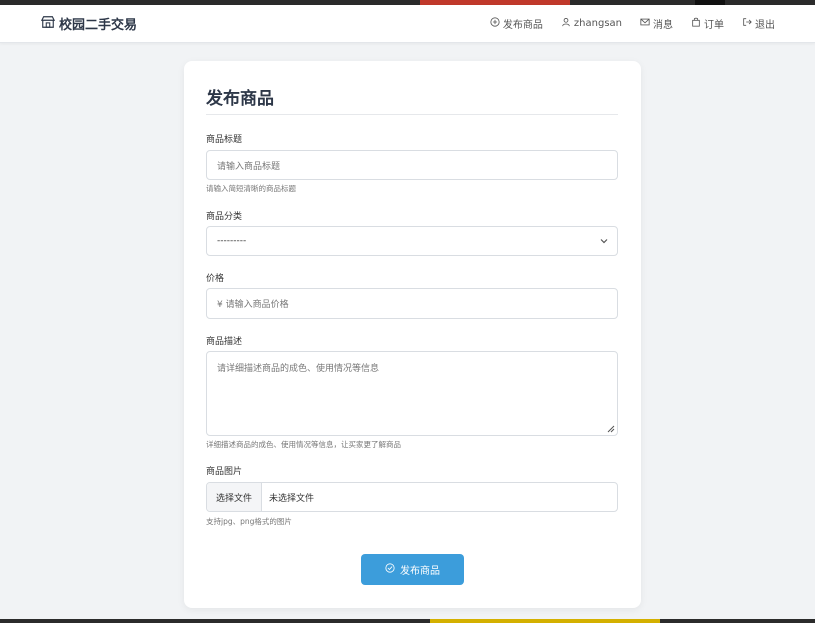  I want to click on chevron-down-icon, so click(604, 241).